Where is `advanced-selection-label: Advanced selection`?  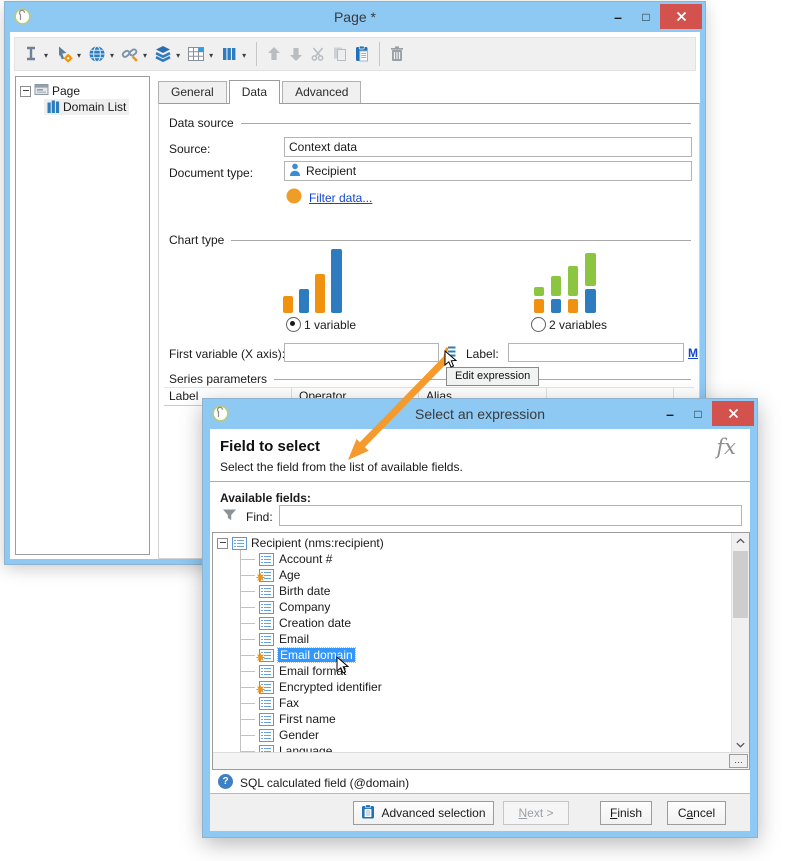
advanced-selection-label: Advanced selection is located at coordinates (433, 813).